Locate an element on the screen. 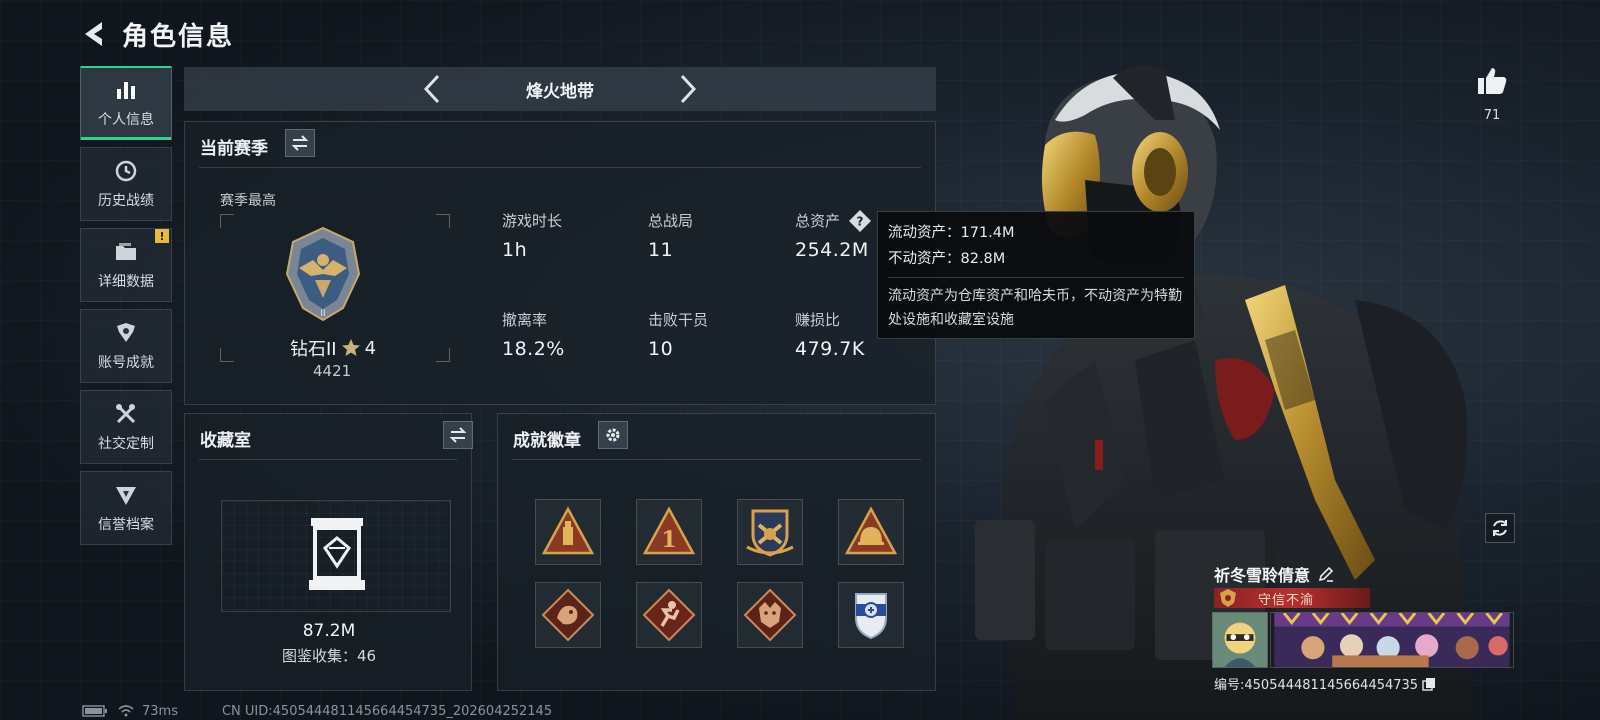  police-badge-icon is located at coordinates (871, 616).